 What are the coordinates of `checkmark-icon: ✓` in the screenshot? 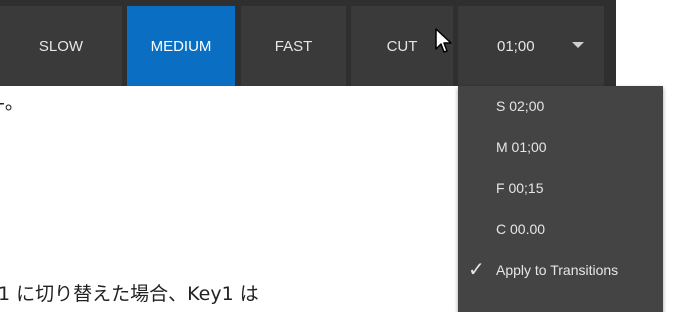 It's located at (476, 270).